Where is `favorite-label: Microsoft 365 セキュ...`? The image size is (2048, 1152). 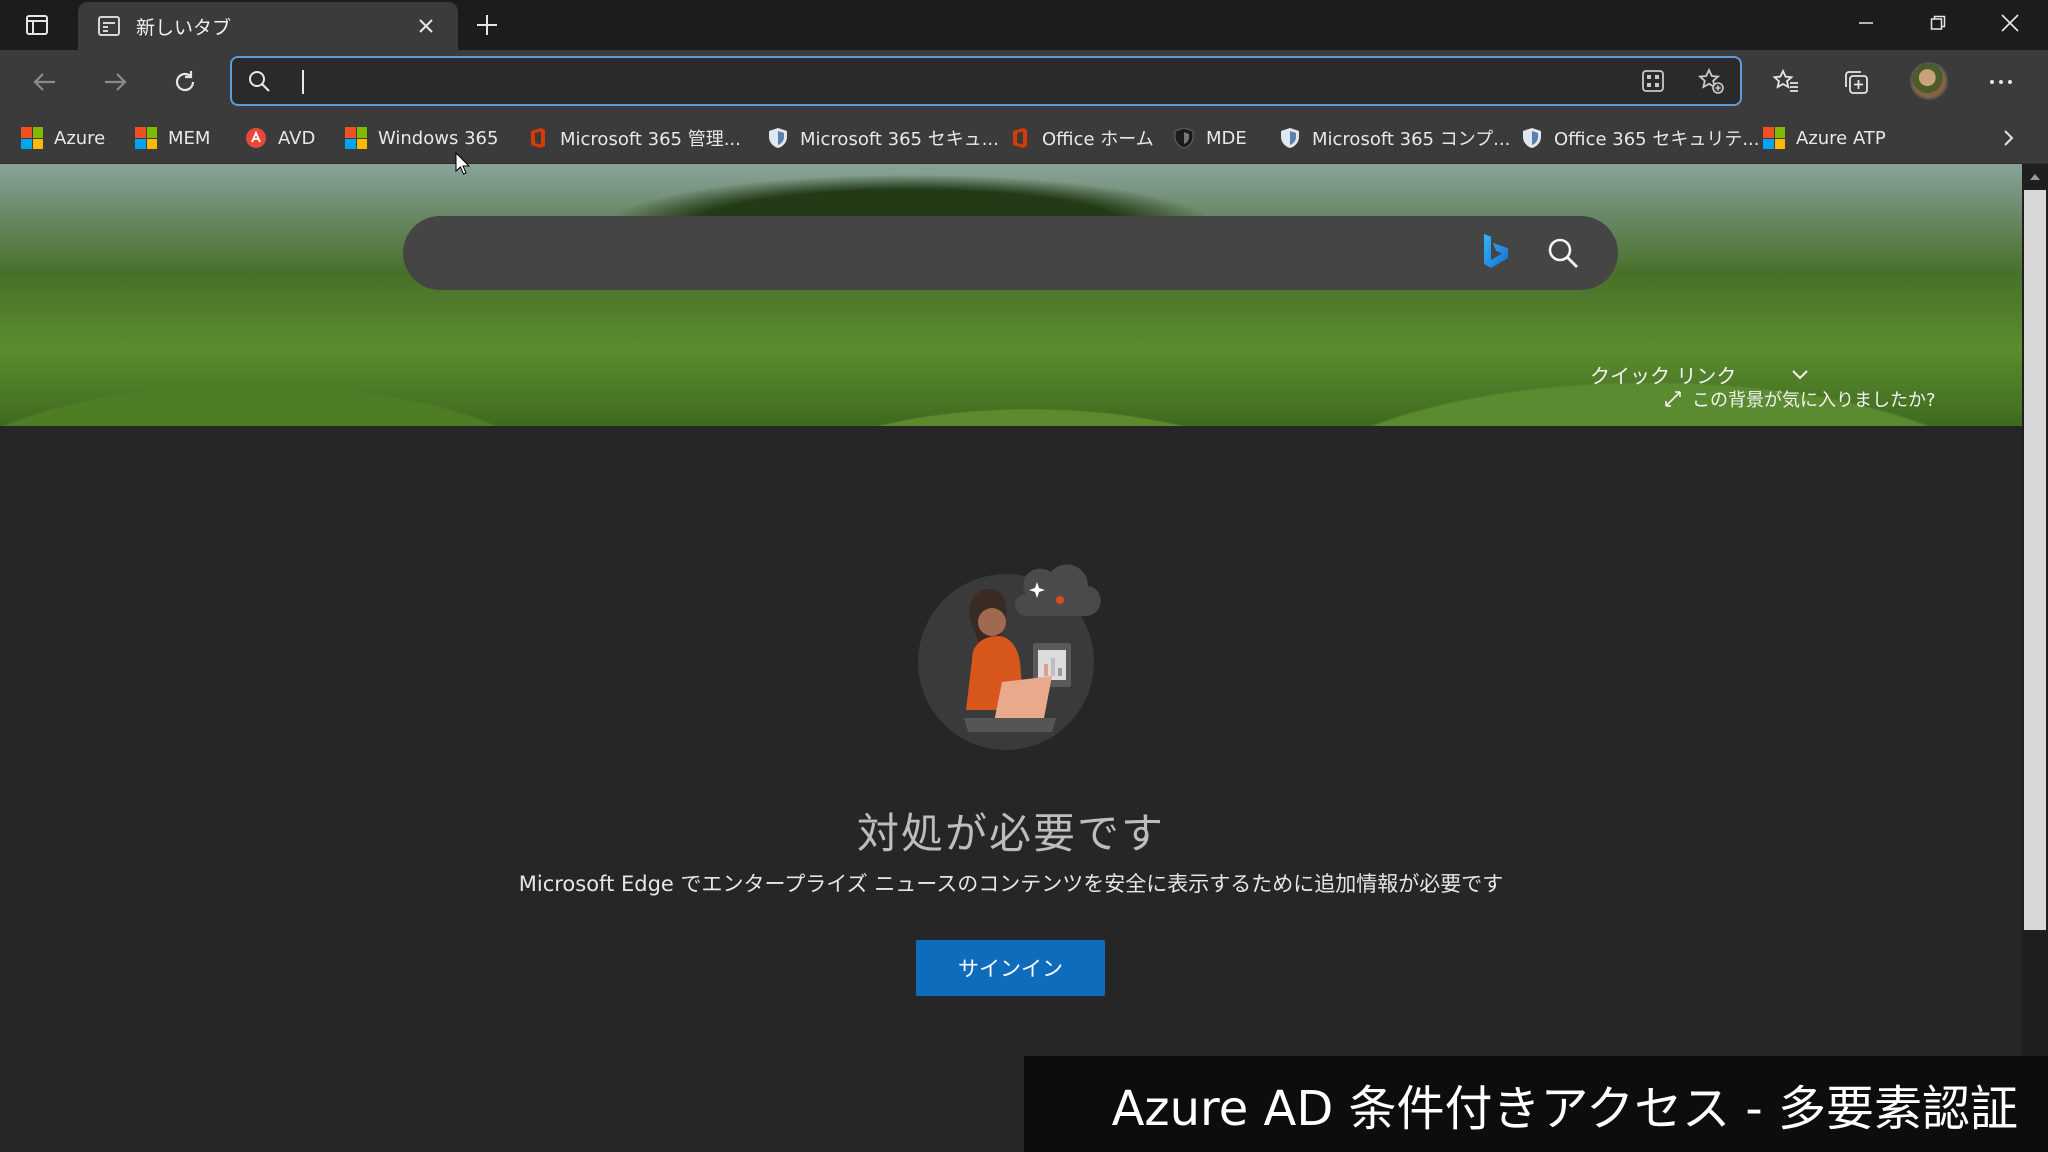
favorite-label: Microsoft 365 セキュ... is located at coordinates (899, 139).